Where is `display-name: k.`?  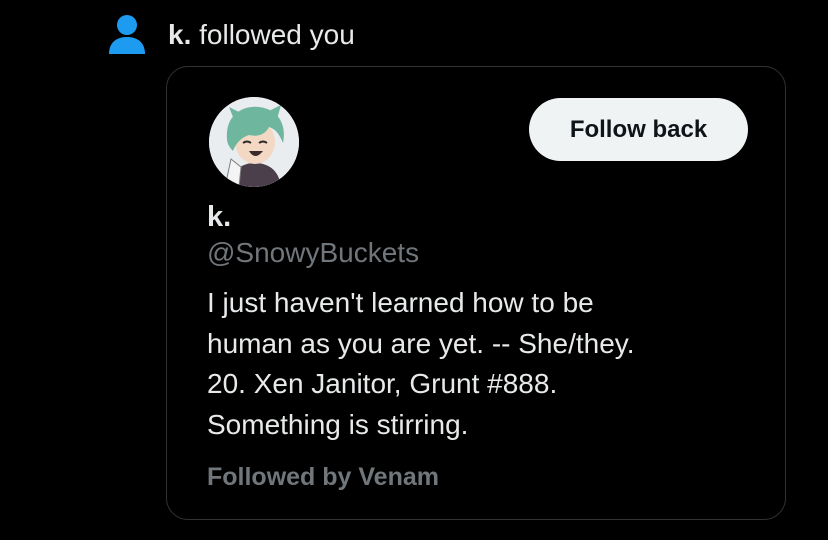
display-name: k. is located at coordinates (219, 217).